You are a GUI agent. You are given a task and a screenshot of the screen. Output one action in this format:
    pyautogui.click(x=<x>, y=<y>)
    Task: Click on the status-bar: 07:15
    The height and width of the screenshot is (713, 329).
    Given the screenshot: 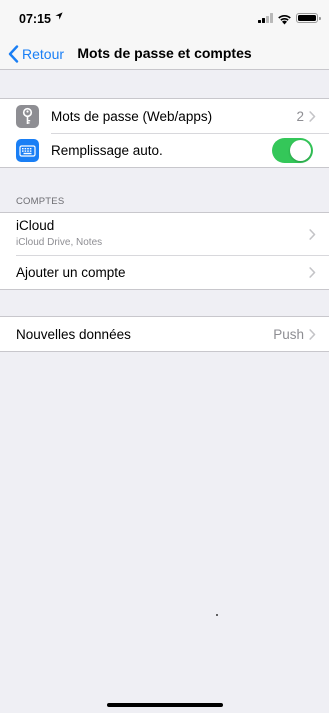 What is the action you would take?
    pyautogui.click(x=164, y=19)
    